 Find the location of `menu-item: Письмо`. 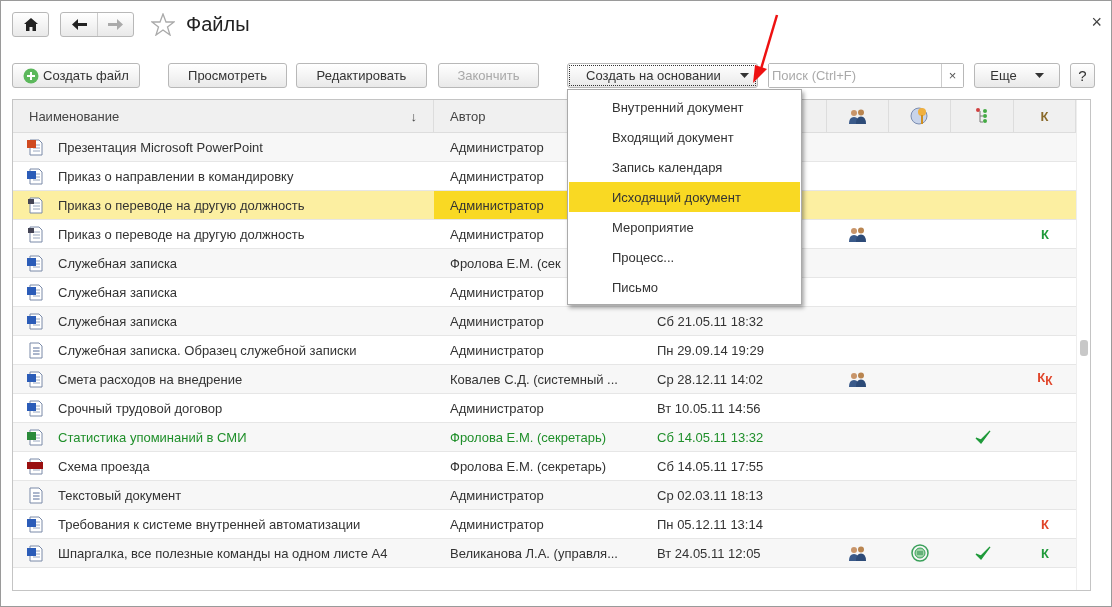

menu-item: Письмо is located at coordinates (684, 287).